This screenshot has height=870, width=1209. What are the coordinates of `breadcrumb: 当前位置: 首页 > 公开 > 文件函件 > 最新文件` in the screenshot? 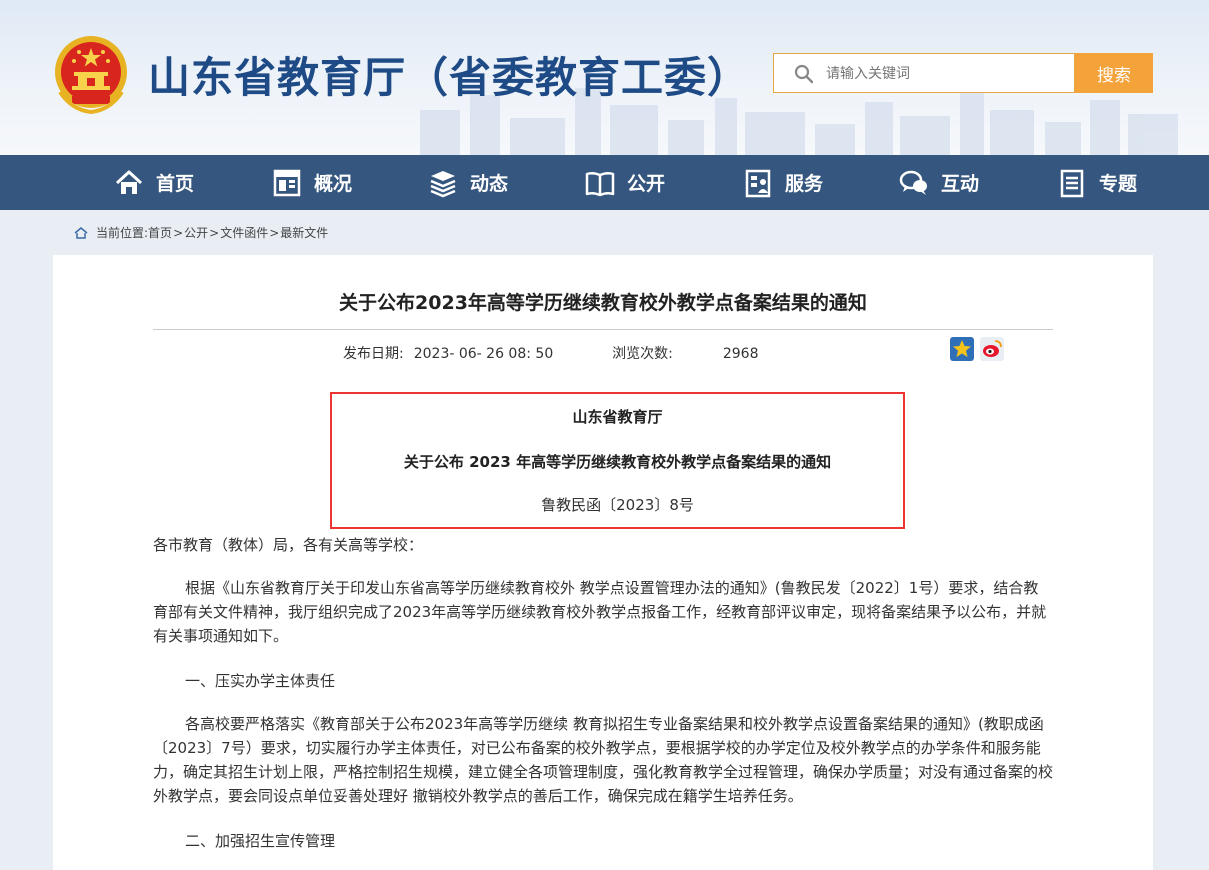 It's located at (201, 232).